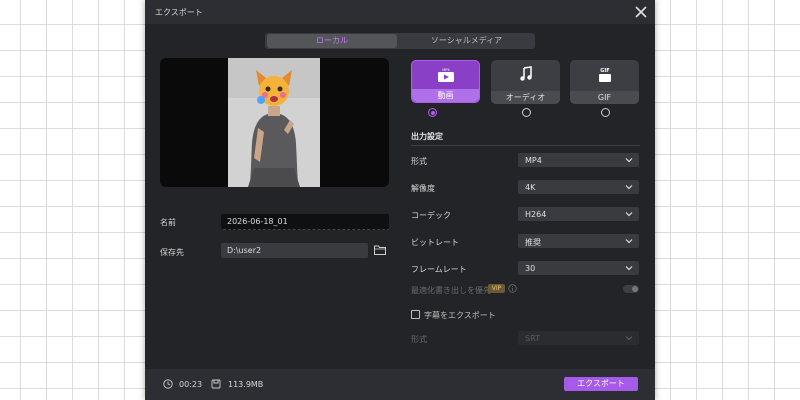 The image size is (800, 400). What do you see at coordinates (168, 222) in the screenshot?
I see `name-label: 名前` at bounding box center [168, 222].